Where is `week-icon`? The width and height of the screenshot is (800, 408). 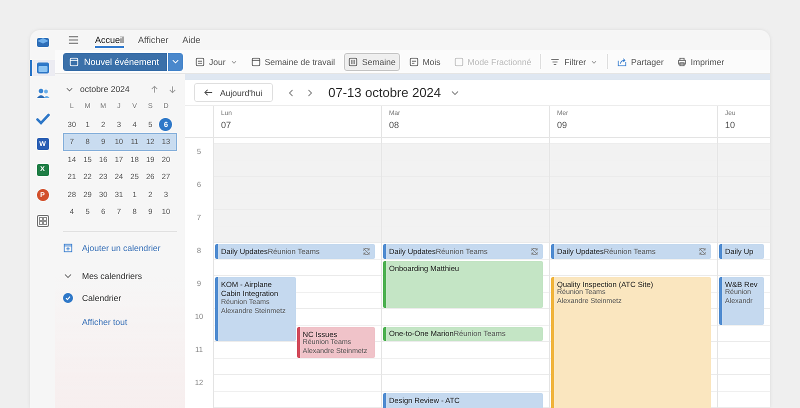 week-icon is located at coordinates (353, 61).